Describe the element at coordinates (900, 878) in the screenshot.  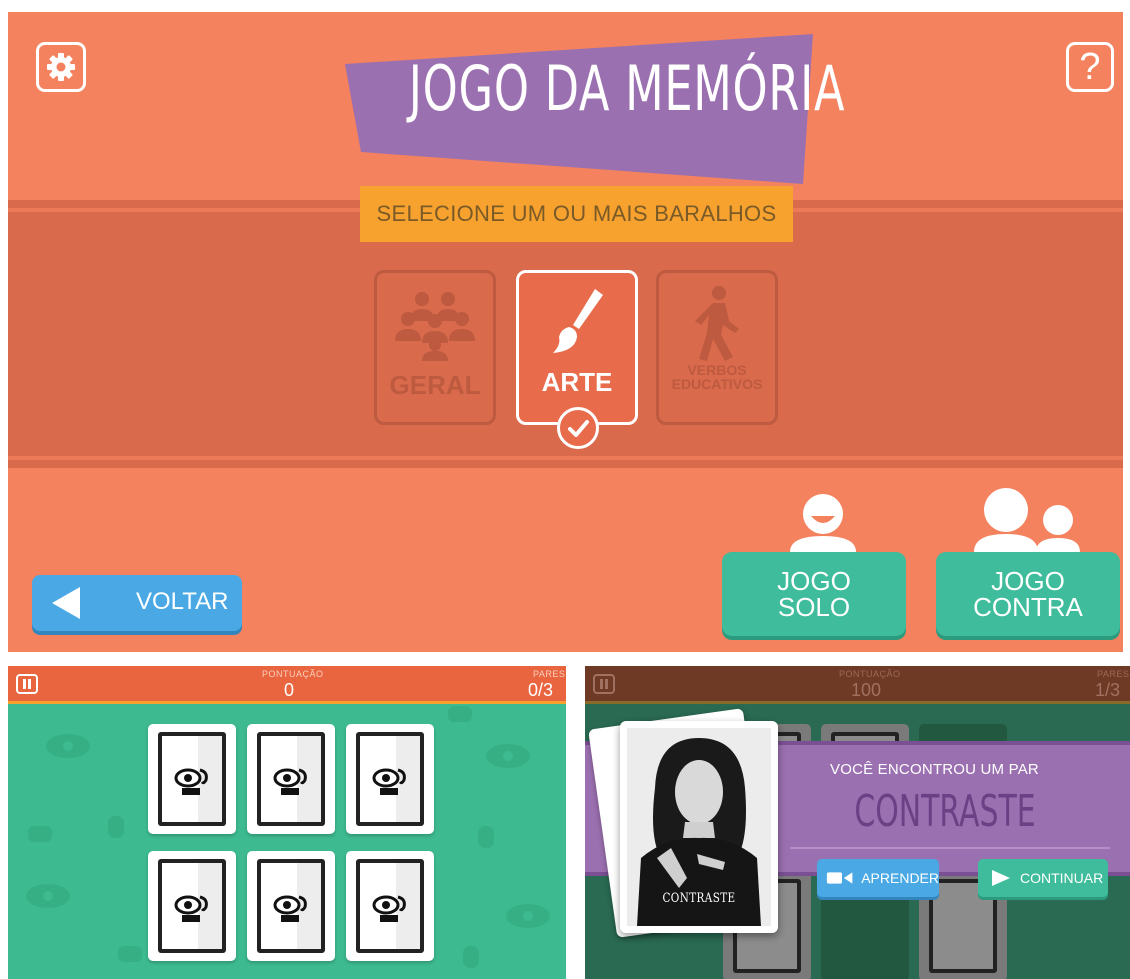
I see `learn-label: APRENDER` at that location.